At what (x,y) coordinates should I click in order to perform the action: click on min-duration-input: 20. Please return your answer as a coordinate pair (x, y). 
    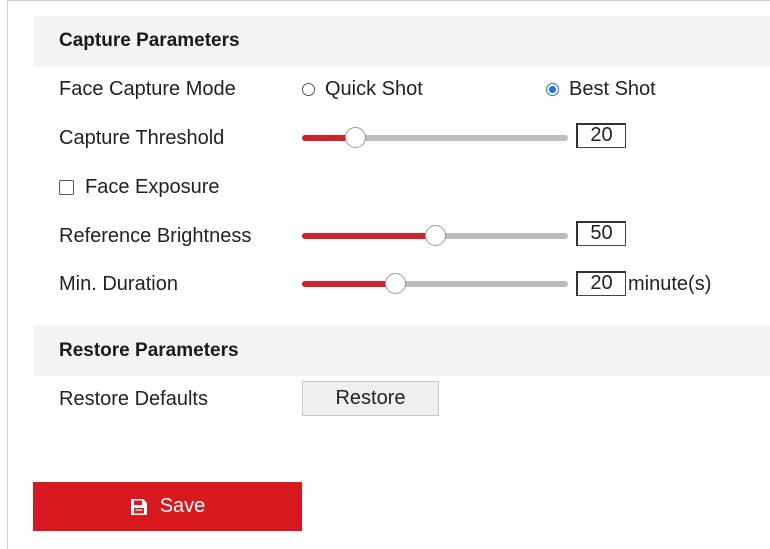
    Looking at the image, I should click on (601, 283).